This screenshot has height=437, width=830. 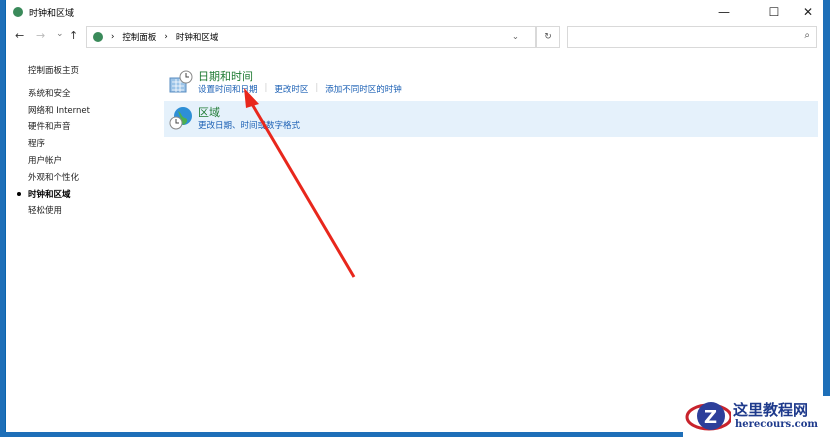 I want to click on watermark-title: 这里教程网, so click(x=771, y=410).